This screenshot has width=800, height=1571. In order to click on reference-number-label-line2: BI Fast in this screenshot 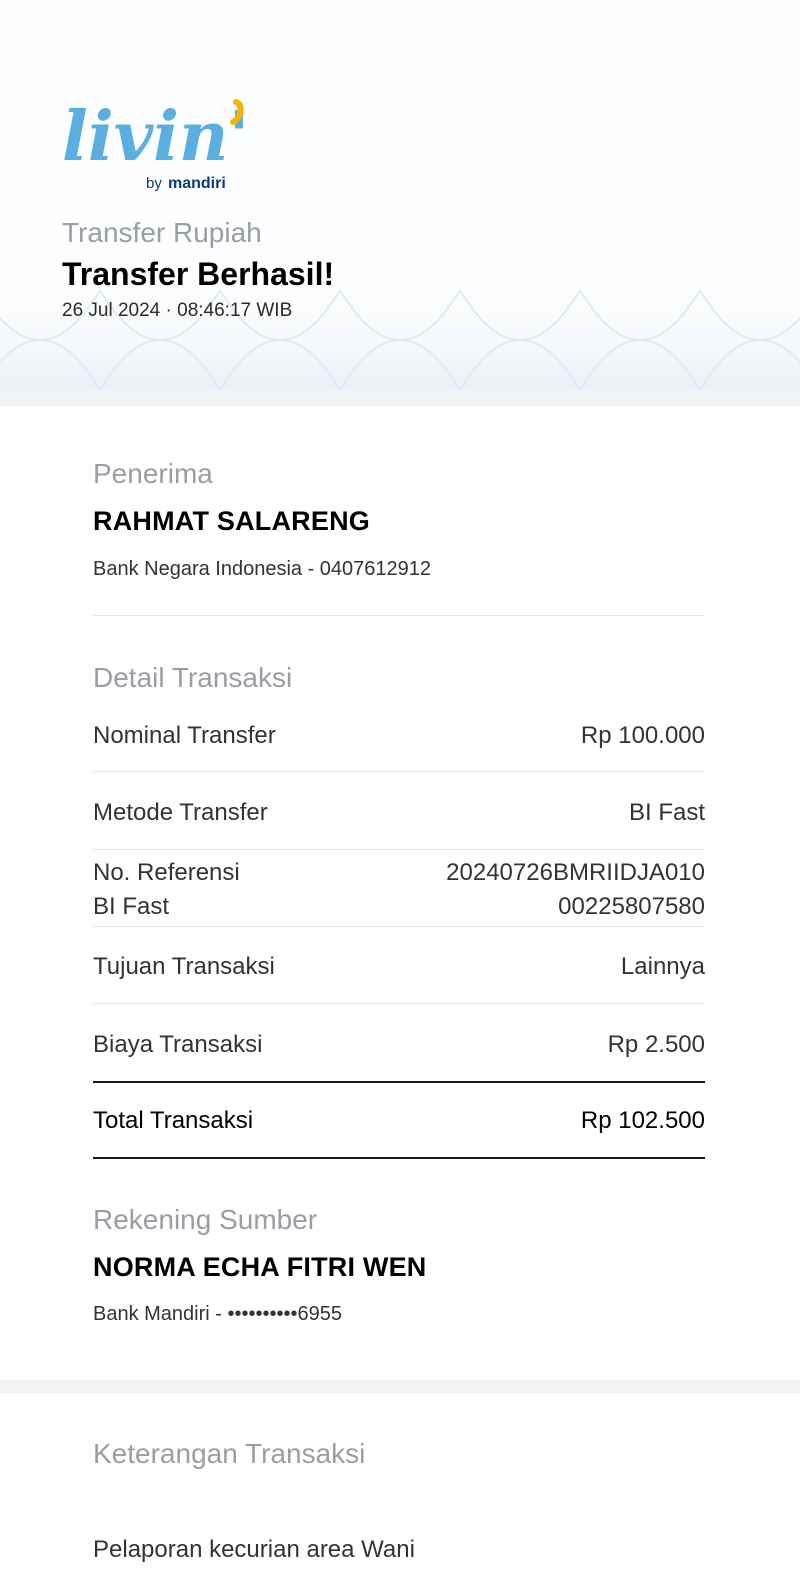, I will do `click(131, 906)`.